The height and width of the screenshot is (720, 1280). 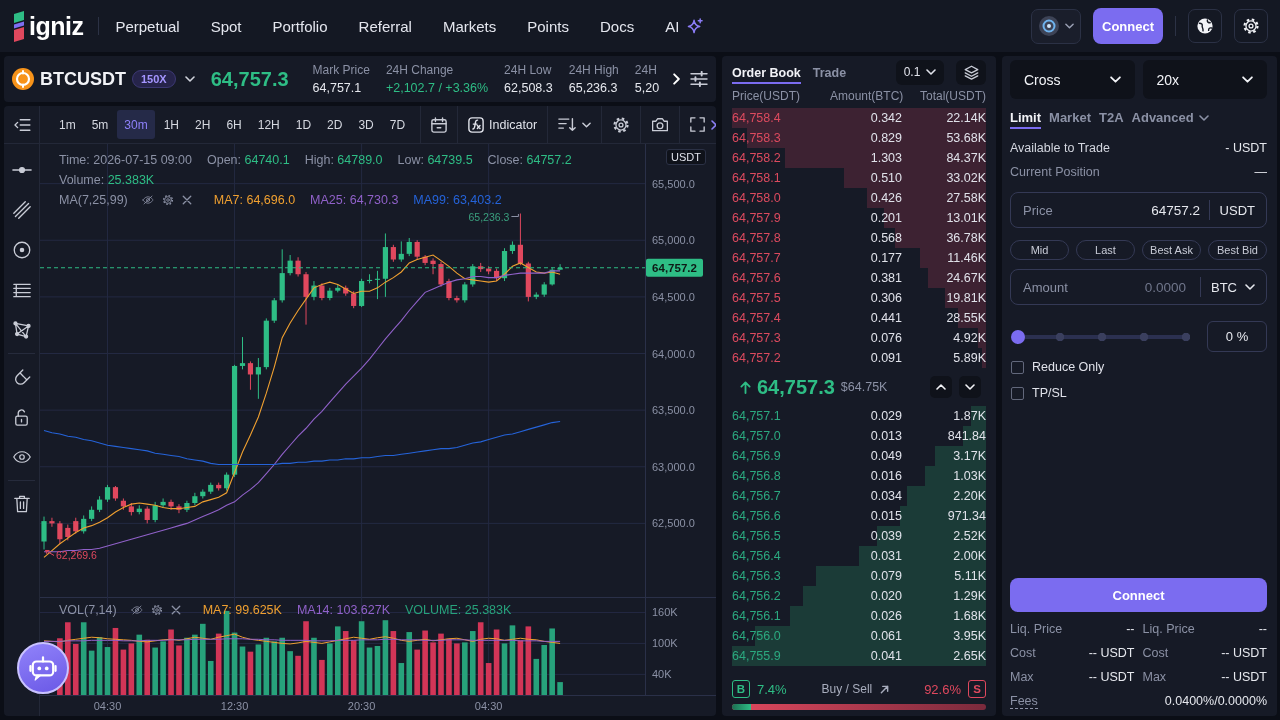 What do you see at coordinates (268, 124) in the screenshot?
I see `interval-tab: 12H` at bounding box center [268, 124].